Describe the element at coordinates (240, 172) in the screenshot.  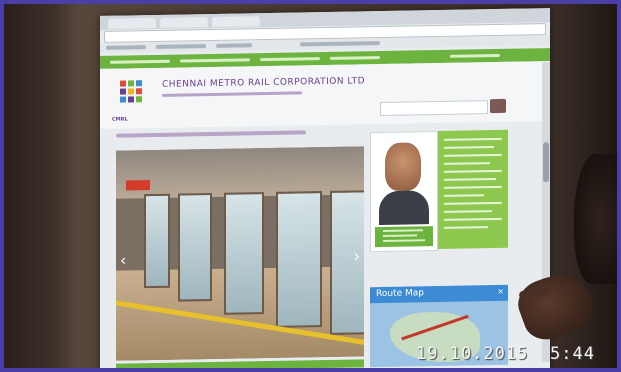
I see `station-ceiling` at that location.